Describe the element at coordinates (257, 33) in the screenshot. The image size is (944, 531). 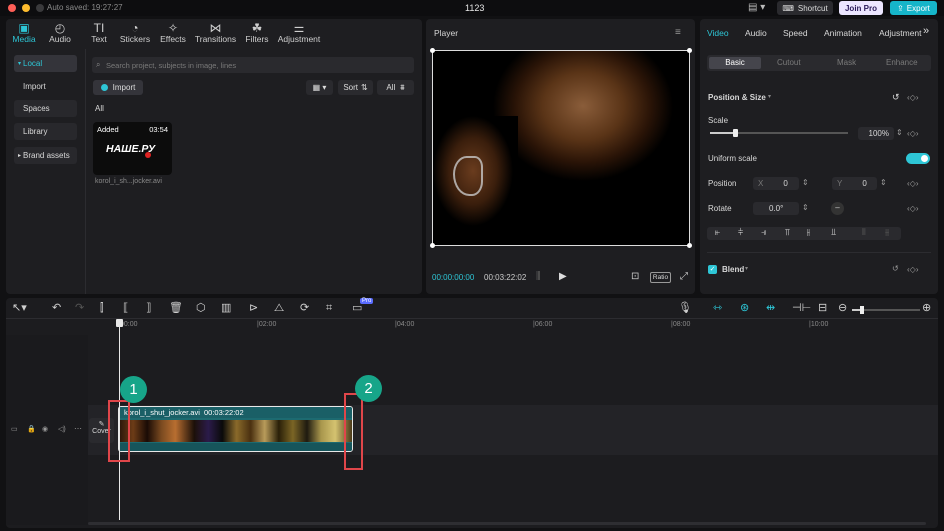
I see `tab-filters: ☘ Filters` at that location.